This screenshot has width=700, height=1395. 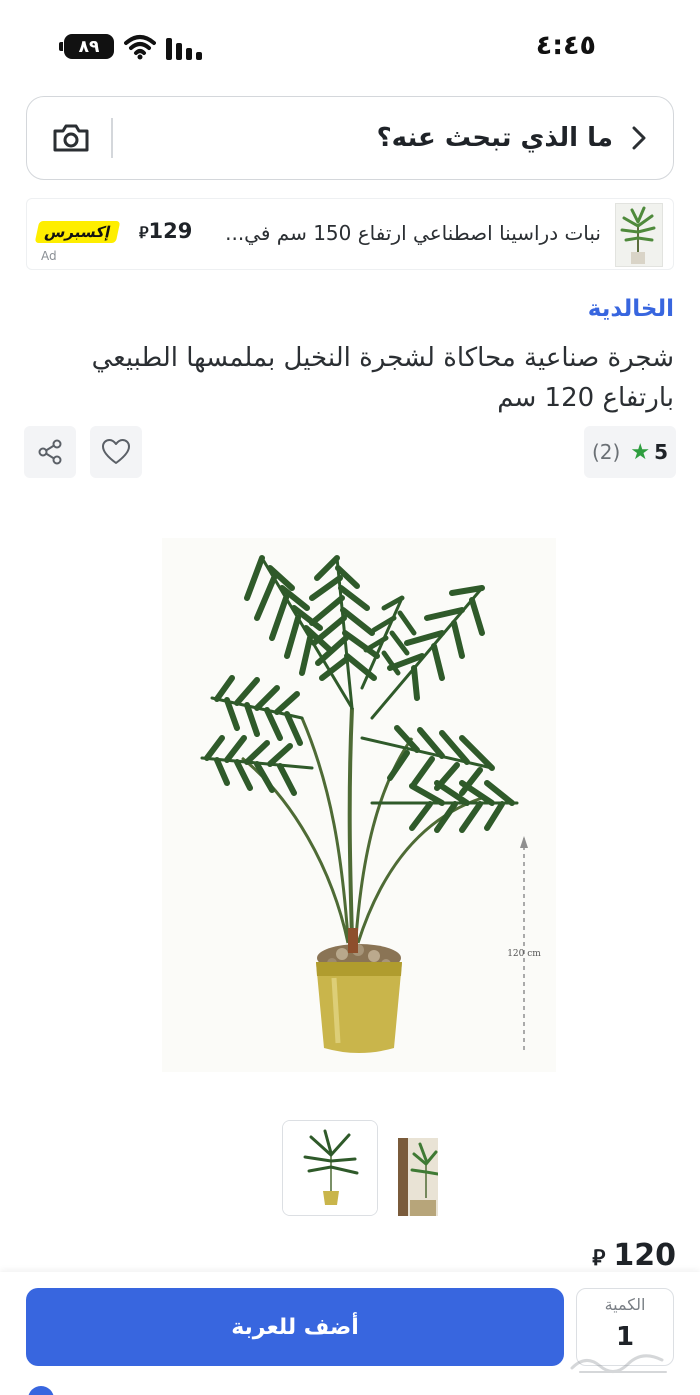 I want to click on cellular-signal-icon, so click(x=185, y=47).